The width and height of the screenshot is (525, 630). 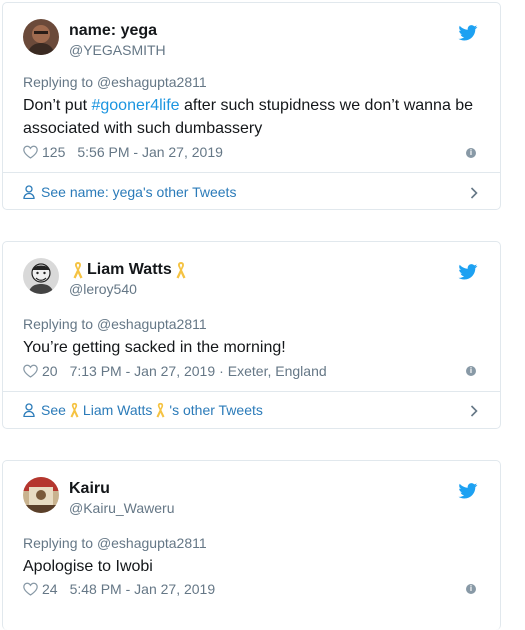 What do you see at coordinates (122, 508) in the screenshot?
I see `user-handle: @Kairu_Waweru` at bounding box center [122, 508].